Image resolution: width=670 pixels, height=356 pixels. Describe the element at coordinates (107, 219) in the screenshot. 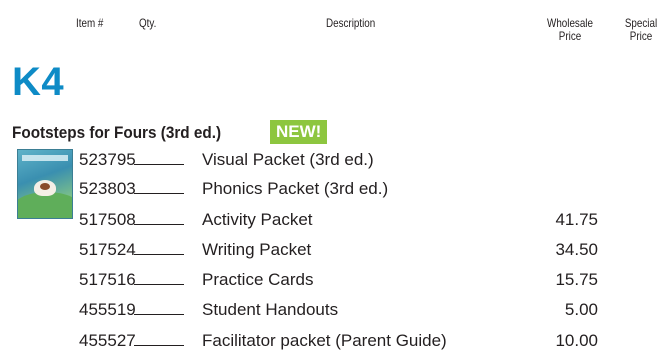

I see `item-number: 517508` at that location.